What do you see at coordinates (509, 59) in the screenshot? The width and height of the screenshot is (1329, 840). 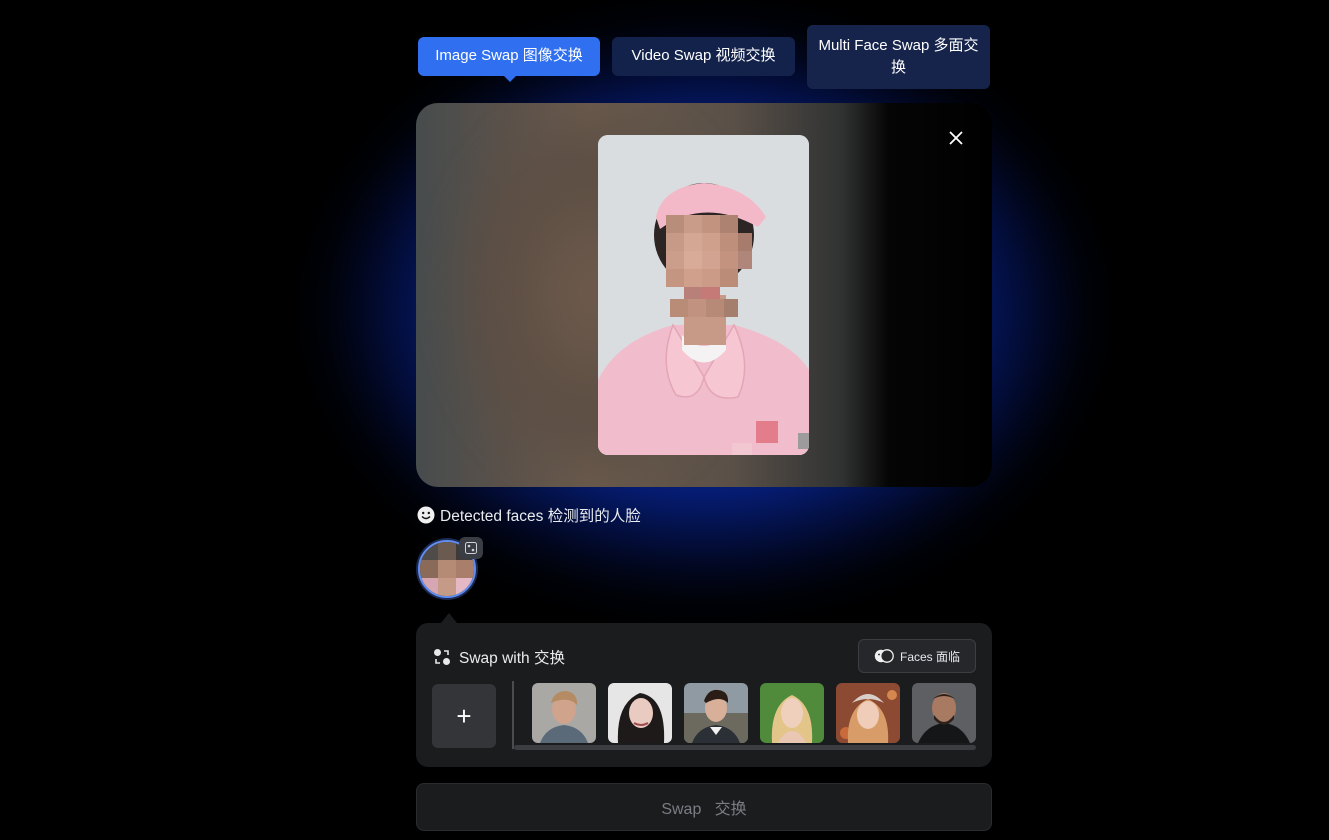 I see `tab-image-swap: Image Swap 图像交换` at bounding box center [509, 59].